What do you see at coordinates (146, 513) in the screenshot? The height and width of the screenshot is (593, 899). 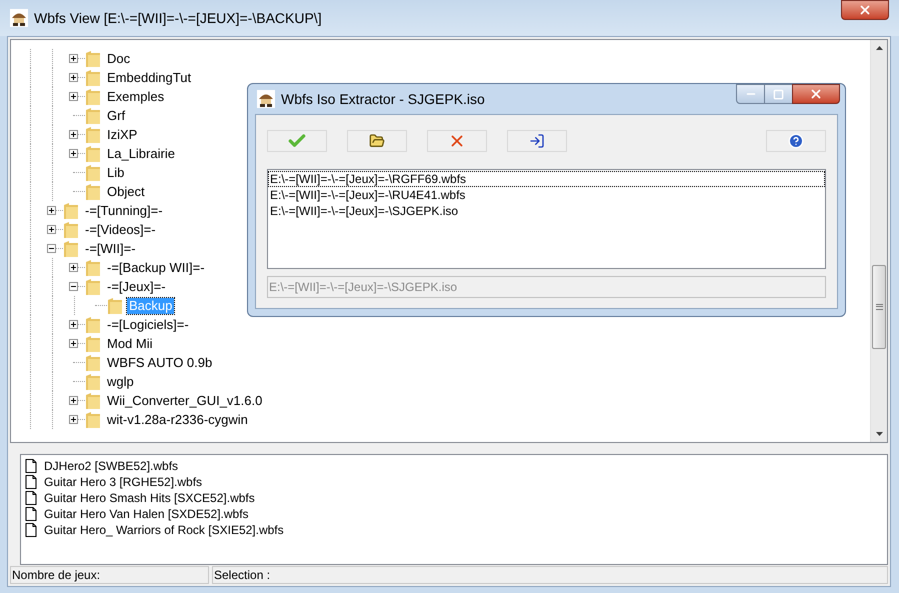 I see `file-item: Guitar Hero Van Halen [SXDE52].wbfs` at bounding box center [146, 513].